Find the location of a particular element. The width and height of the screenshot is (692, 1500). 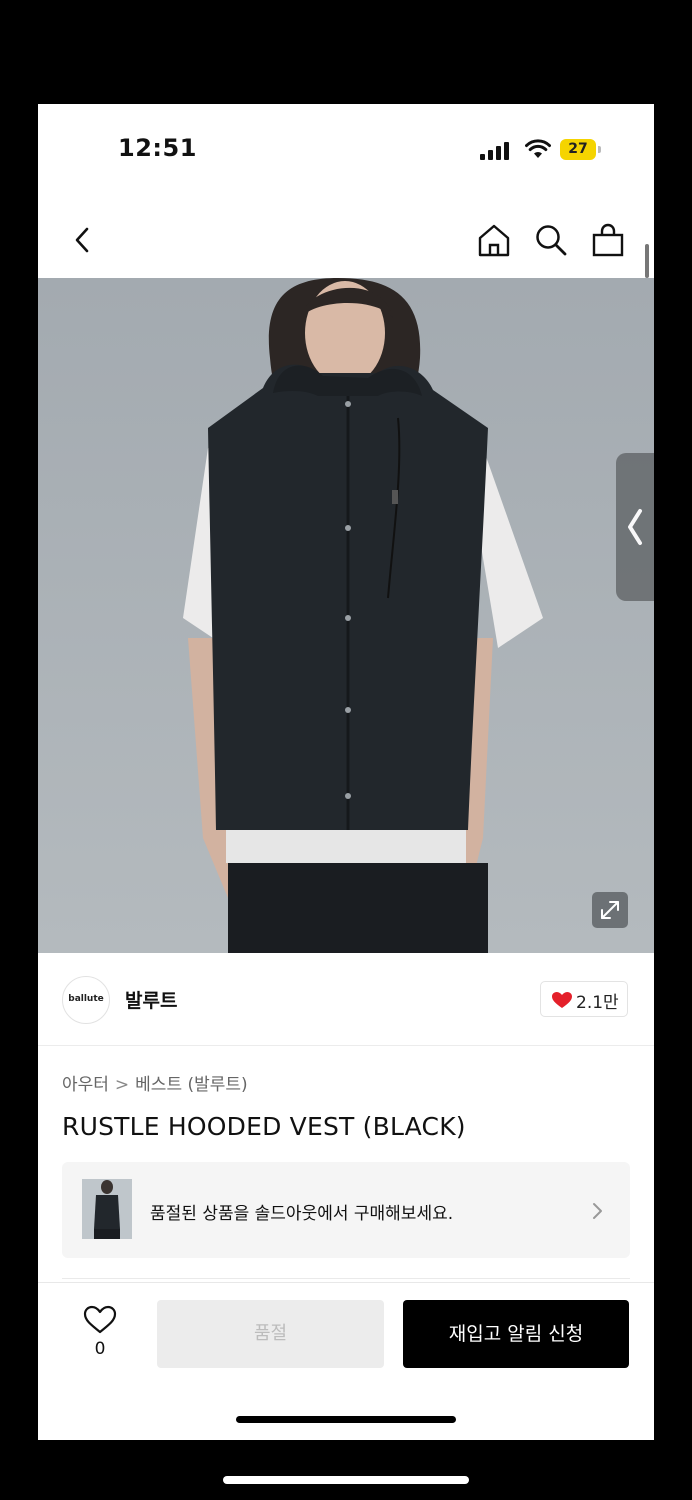

banner-text: 품절된 상품을 솔드아웃에서 구매해보세요. is located at coordinates (302, 1214).